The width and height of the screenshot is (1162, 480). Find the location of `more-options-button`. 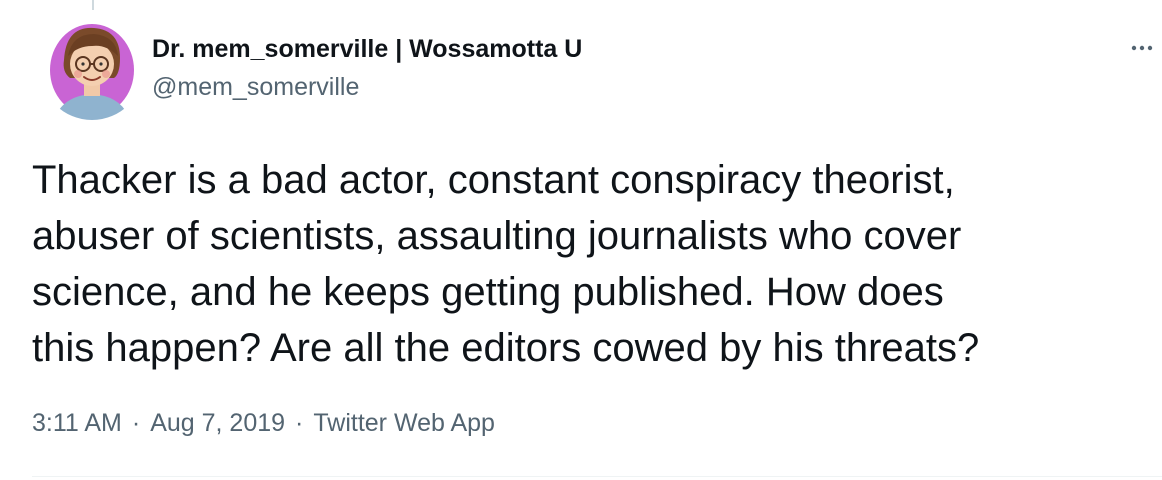

more-options-button is located at coordinates (1142, 48).